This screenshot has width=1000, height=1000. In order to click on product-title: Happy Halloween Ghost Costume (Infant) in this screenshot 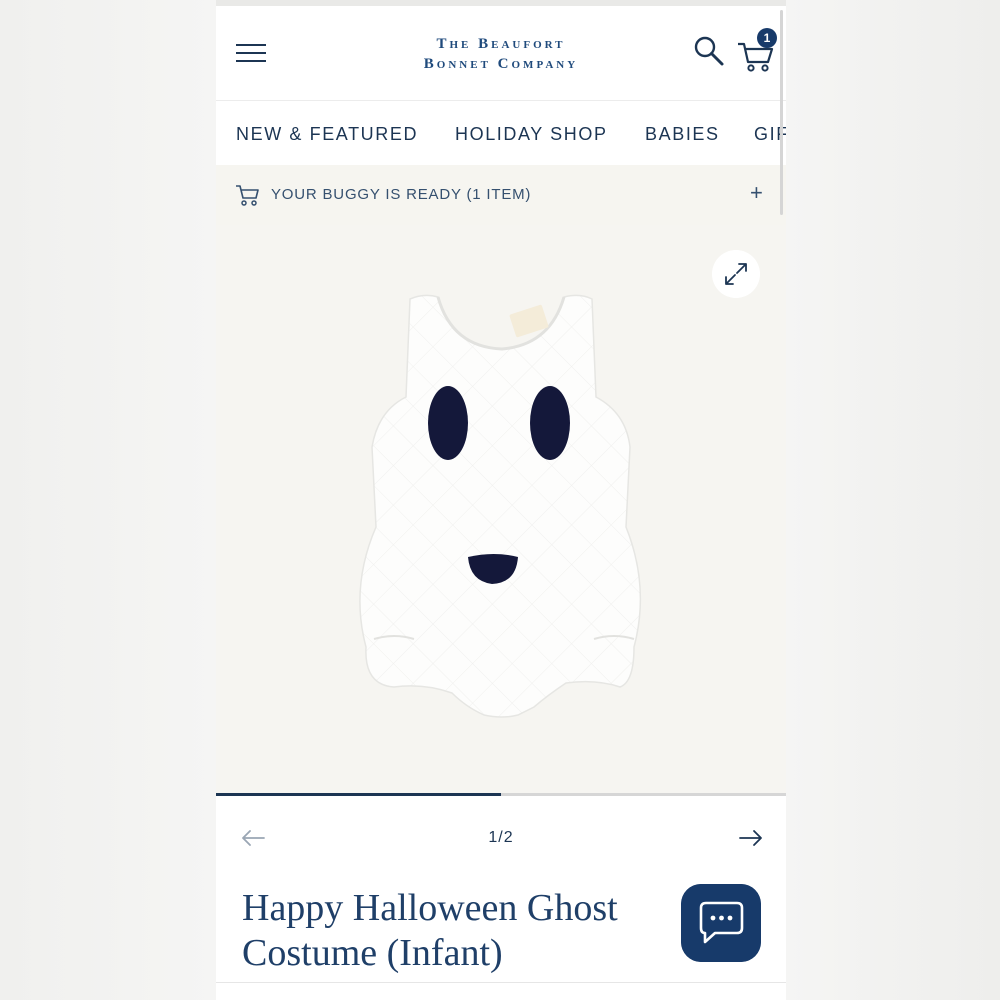, I will do `click(457, 931)`.